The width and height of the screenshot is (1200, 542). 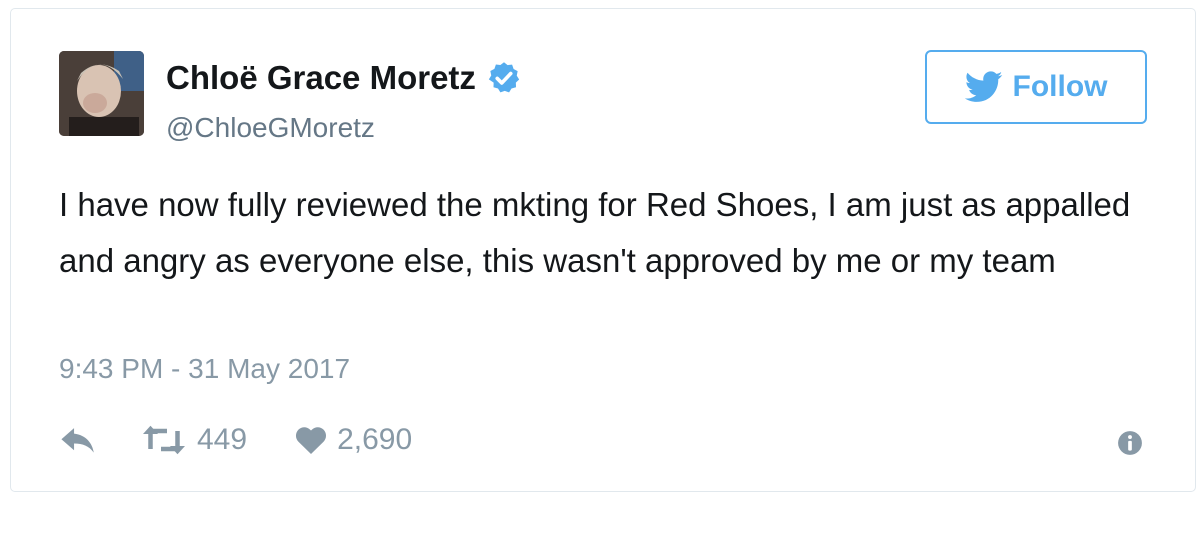 I want to click on tweet-actions: 449 2,690, so click(x=235, y=440).